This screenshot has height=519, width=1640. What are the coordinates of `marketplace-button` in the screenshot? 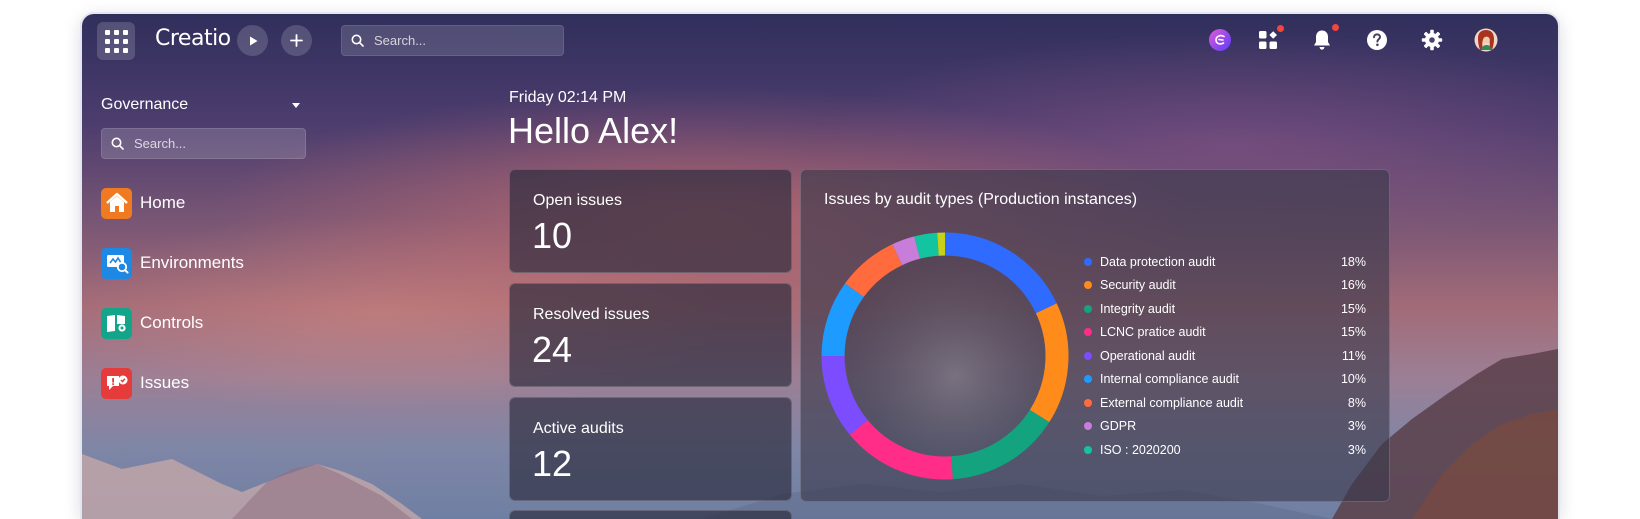 It's located at (1269, 39).